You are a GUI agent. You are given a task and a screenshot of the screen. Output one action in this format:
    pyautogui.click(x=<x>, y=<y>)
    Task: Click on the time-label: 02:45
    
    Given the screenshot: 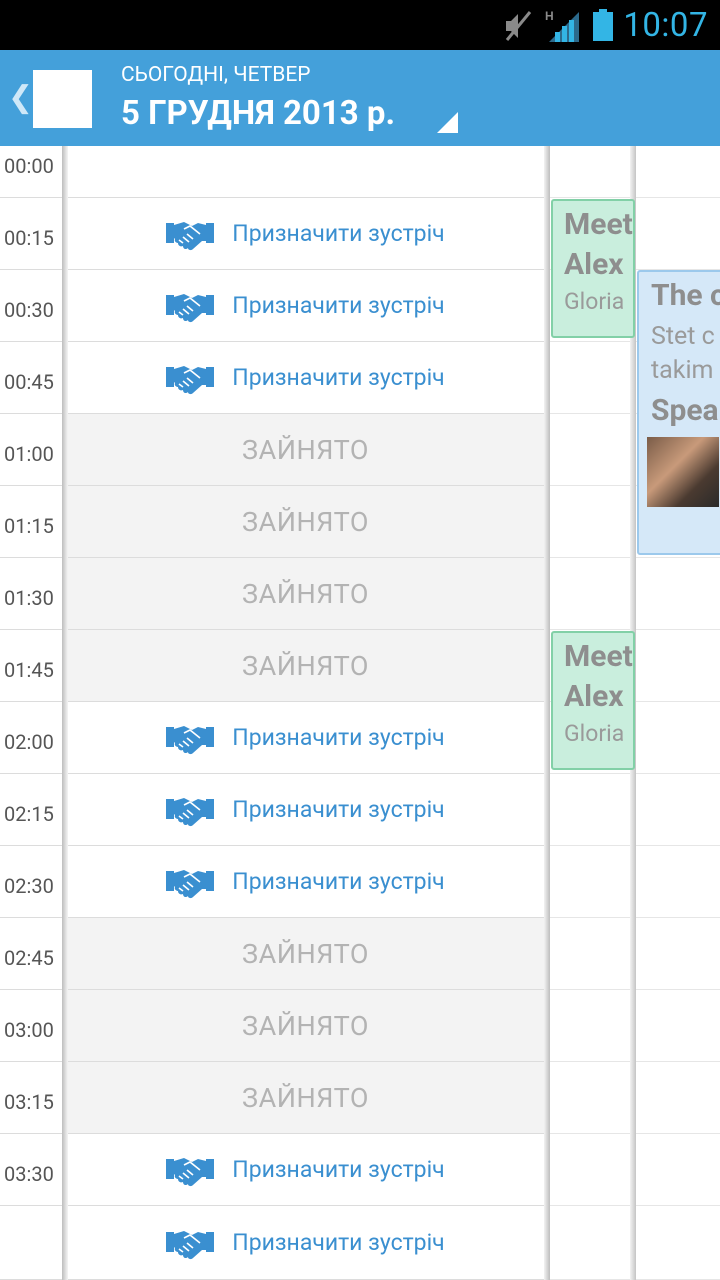 What is the action you would take?
    pyautogui.click(x=29, y=958)
    